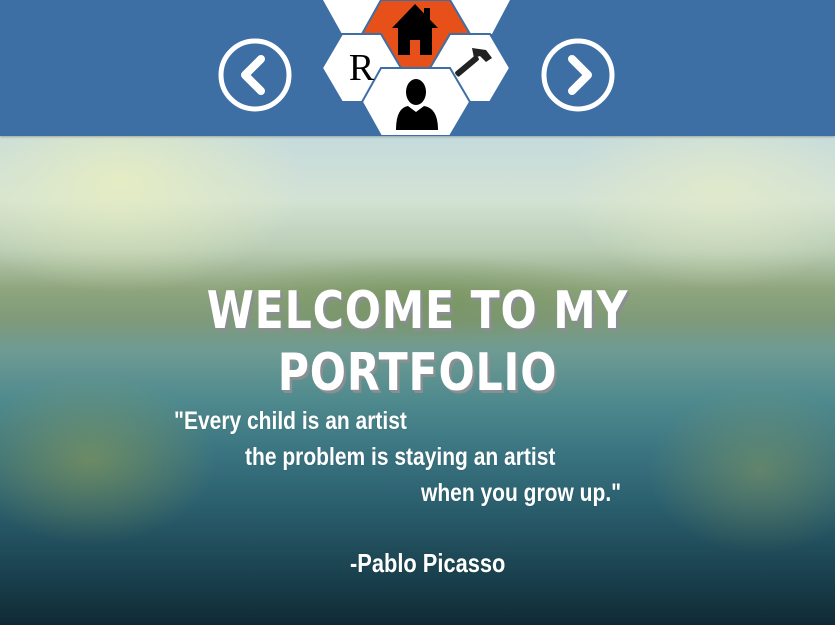 The image size is (835, 625). I want to click on hexagon-grid, so click(416, 68).